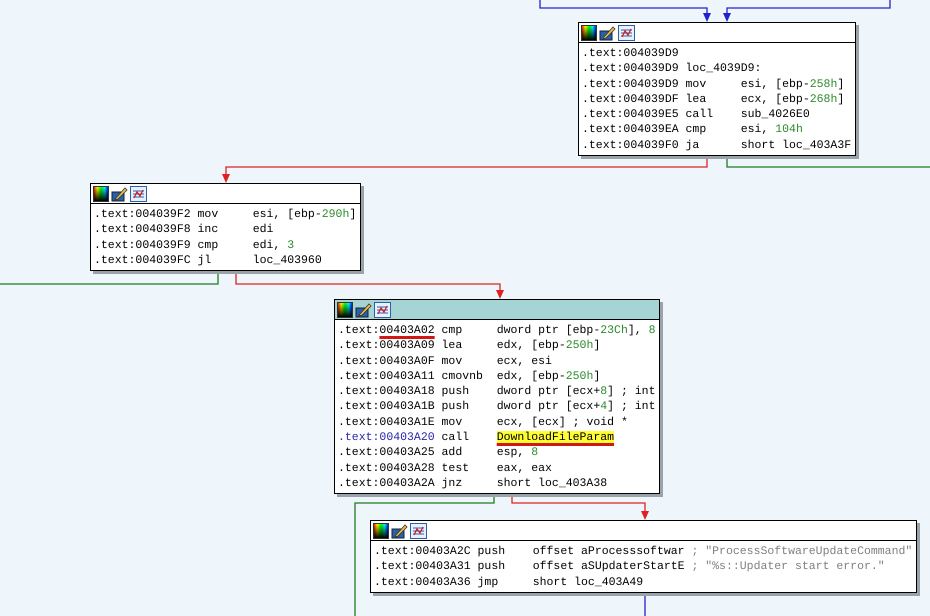 The height and width of the screenshot is (616, 930). I want to click on code-line: .text:004039EA cmp esi, 104h, so click(693, 130).